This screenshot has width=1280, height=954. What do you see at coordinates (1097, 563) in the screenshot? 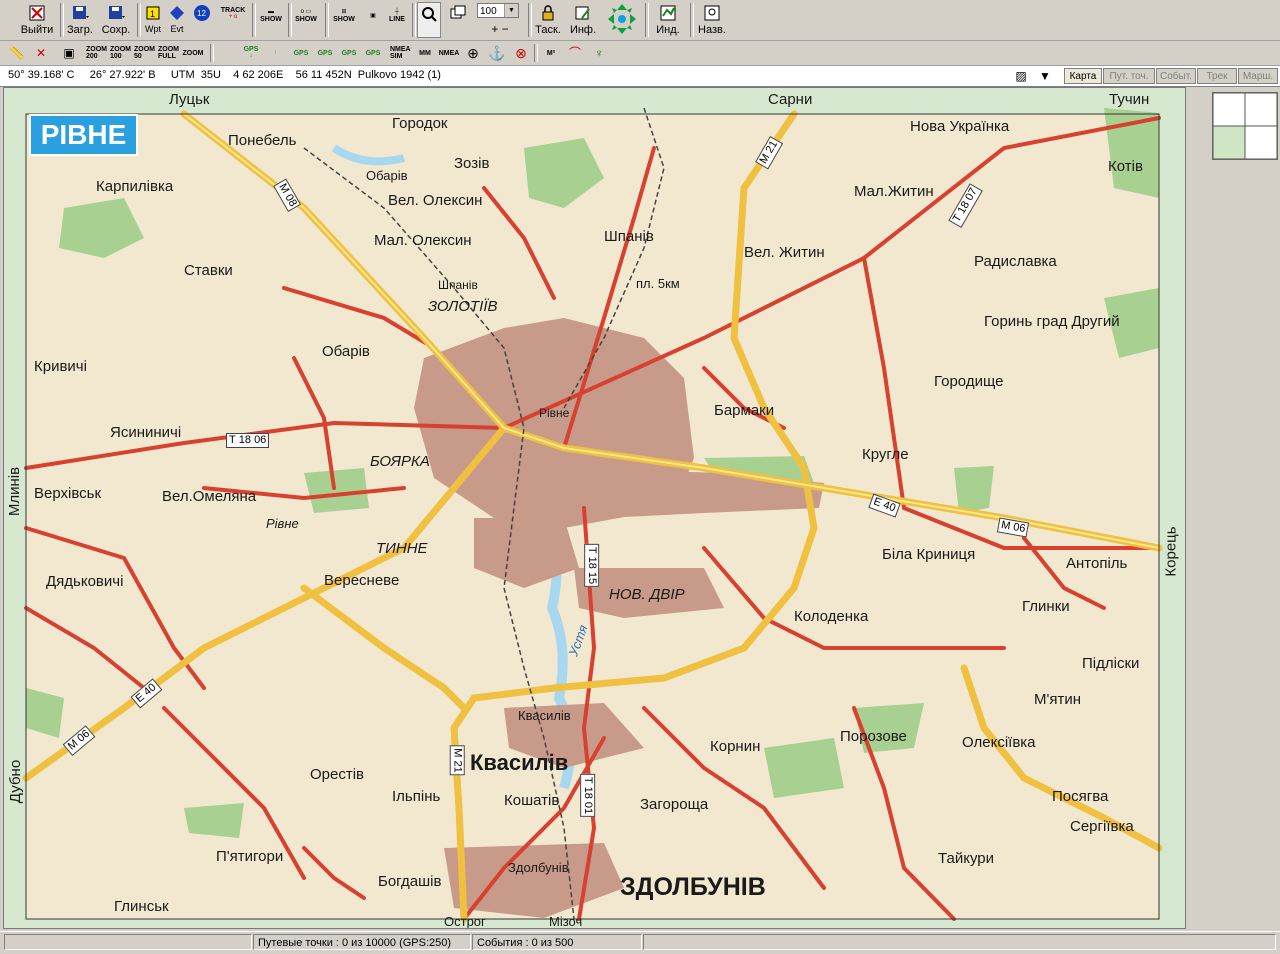
I see `place-label: Антопіль` at bounding box center [1097, 563].